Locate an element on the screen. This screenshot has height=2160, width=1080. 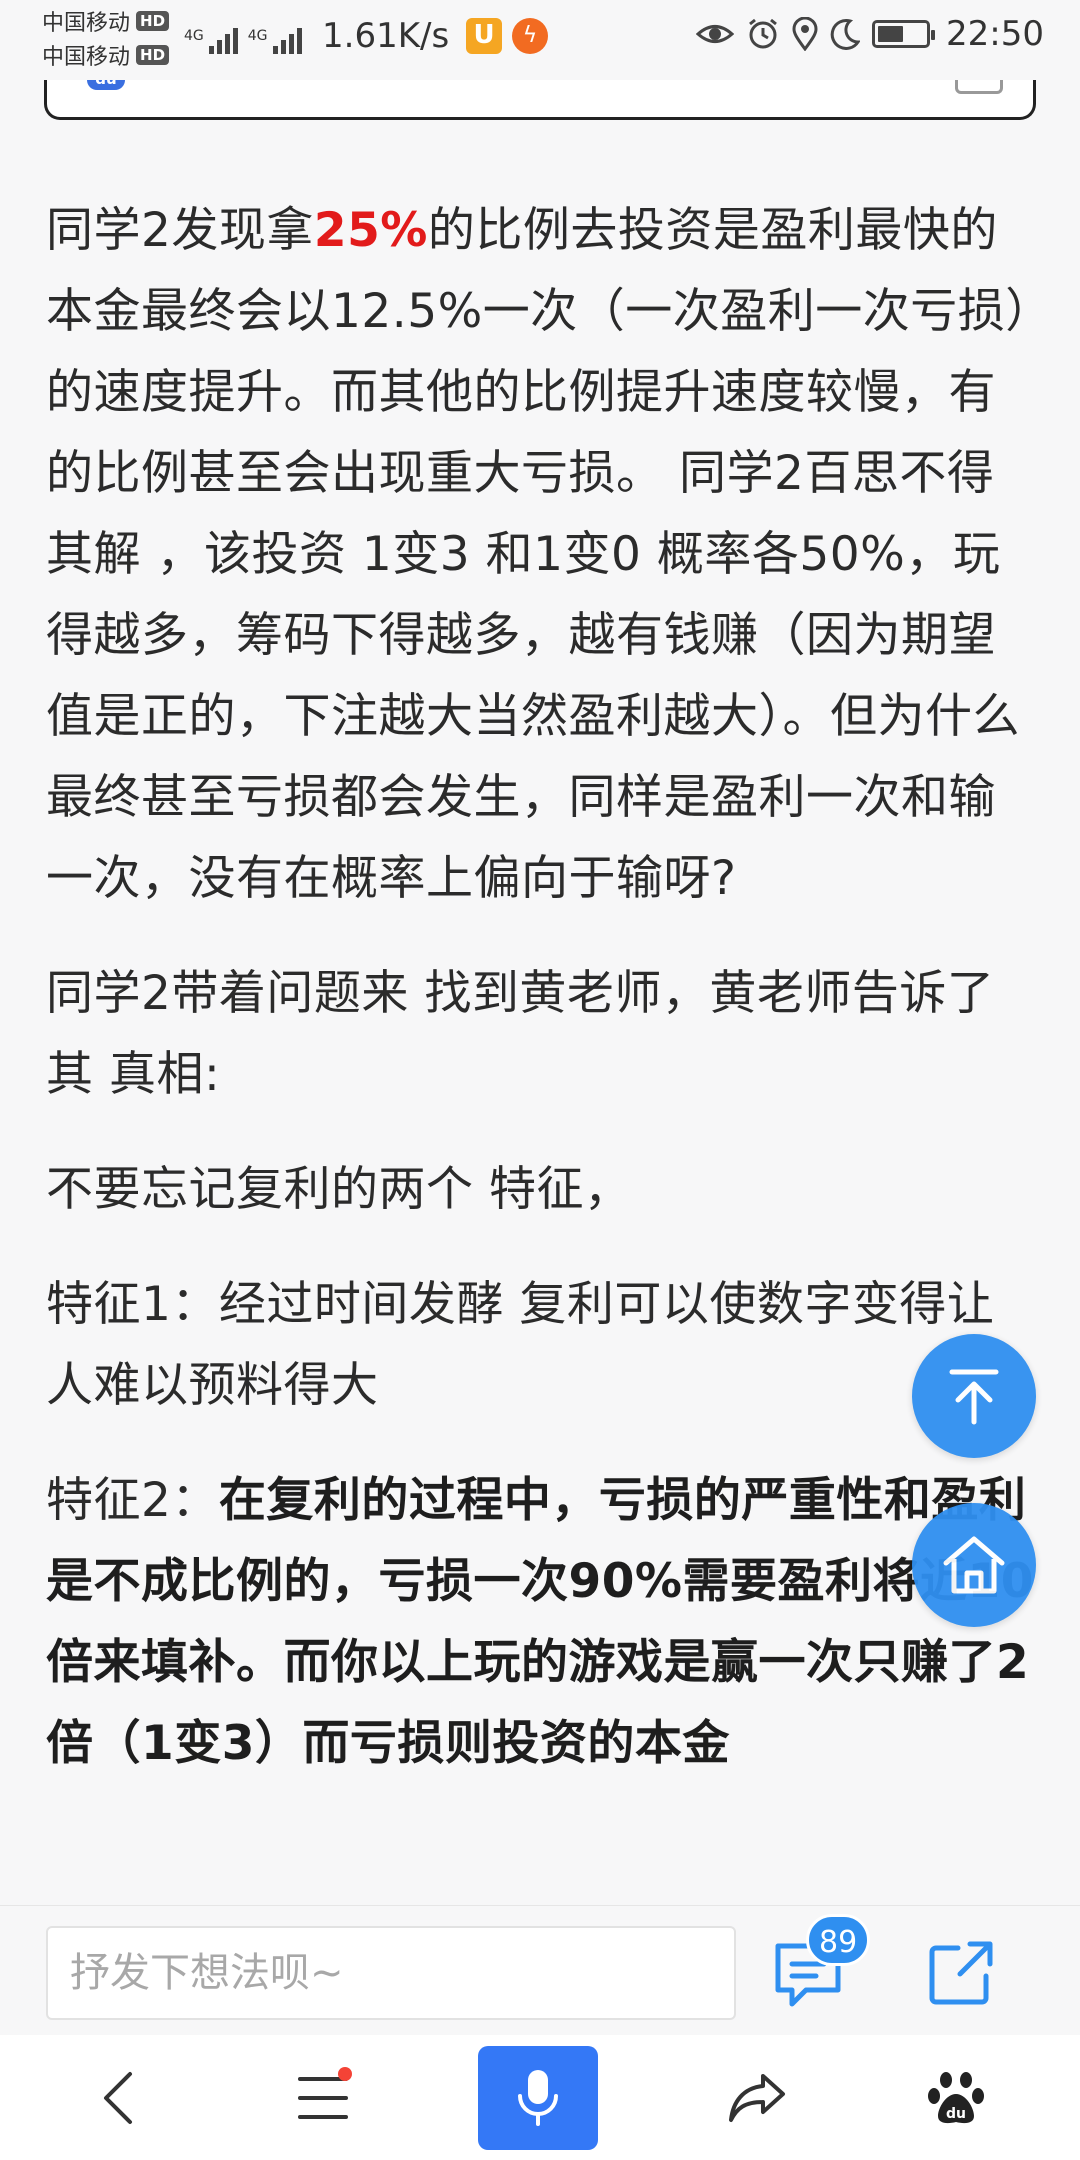
signal-1-icon: 4G is located at coordinates (211, 41).